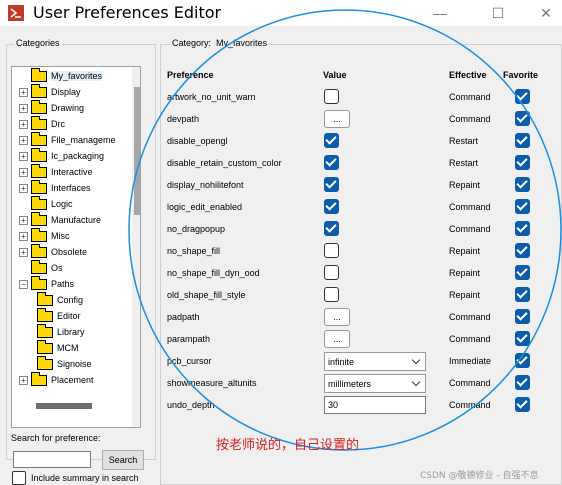 The width and height of the screenshot is (562, 485). I want to click on tree-scroll-thumb, so click(137, 151).